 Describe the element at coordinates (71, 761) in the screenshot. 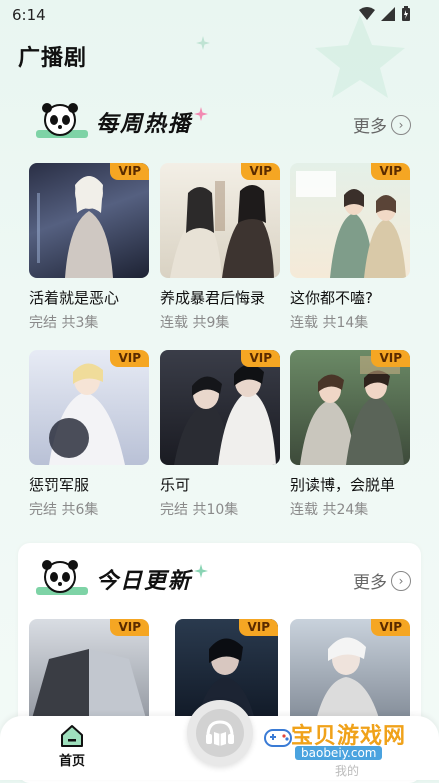

I see `nav-home-label: 首页` at that location.